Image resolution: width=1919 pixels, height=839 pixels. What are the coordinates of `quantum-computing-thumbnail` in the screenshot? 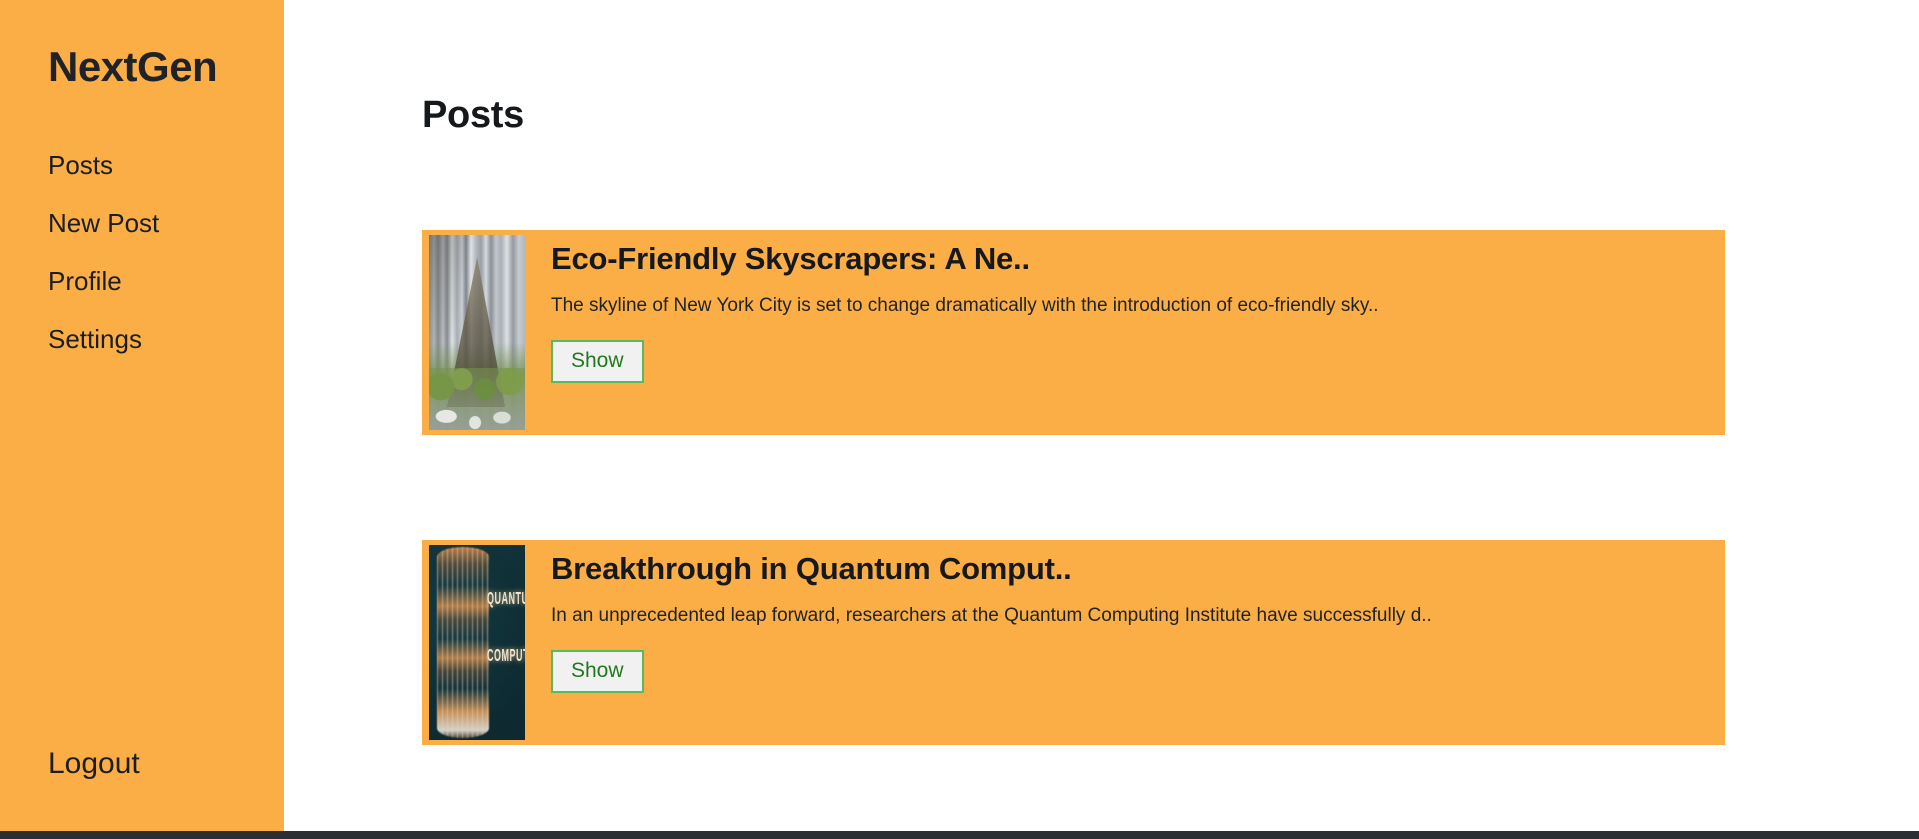 It's located at (477, 642).